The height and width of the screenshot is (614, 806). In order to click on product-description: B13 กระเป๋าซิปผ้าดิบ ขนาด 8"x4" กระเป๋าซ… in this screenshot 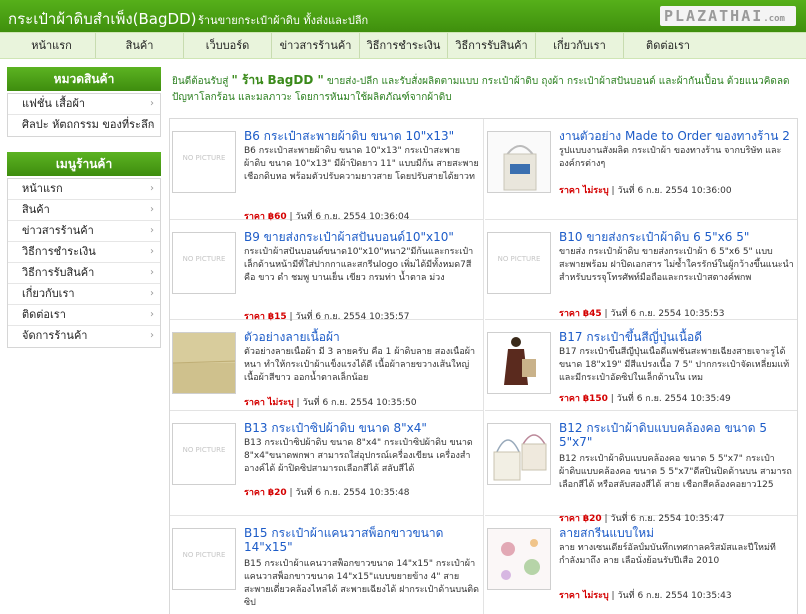, I will do `click(358, 456)`.